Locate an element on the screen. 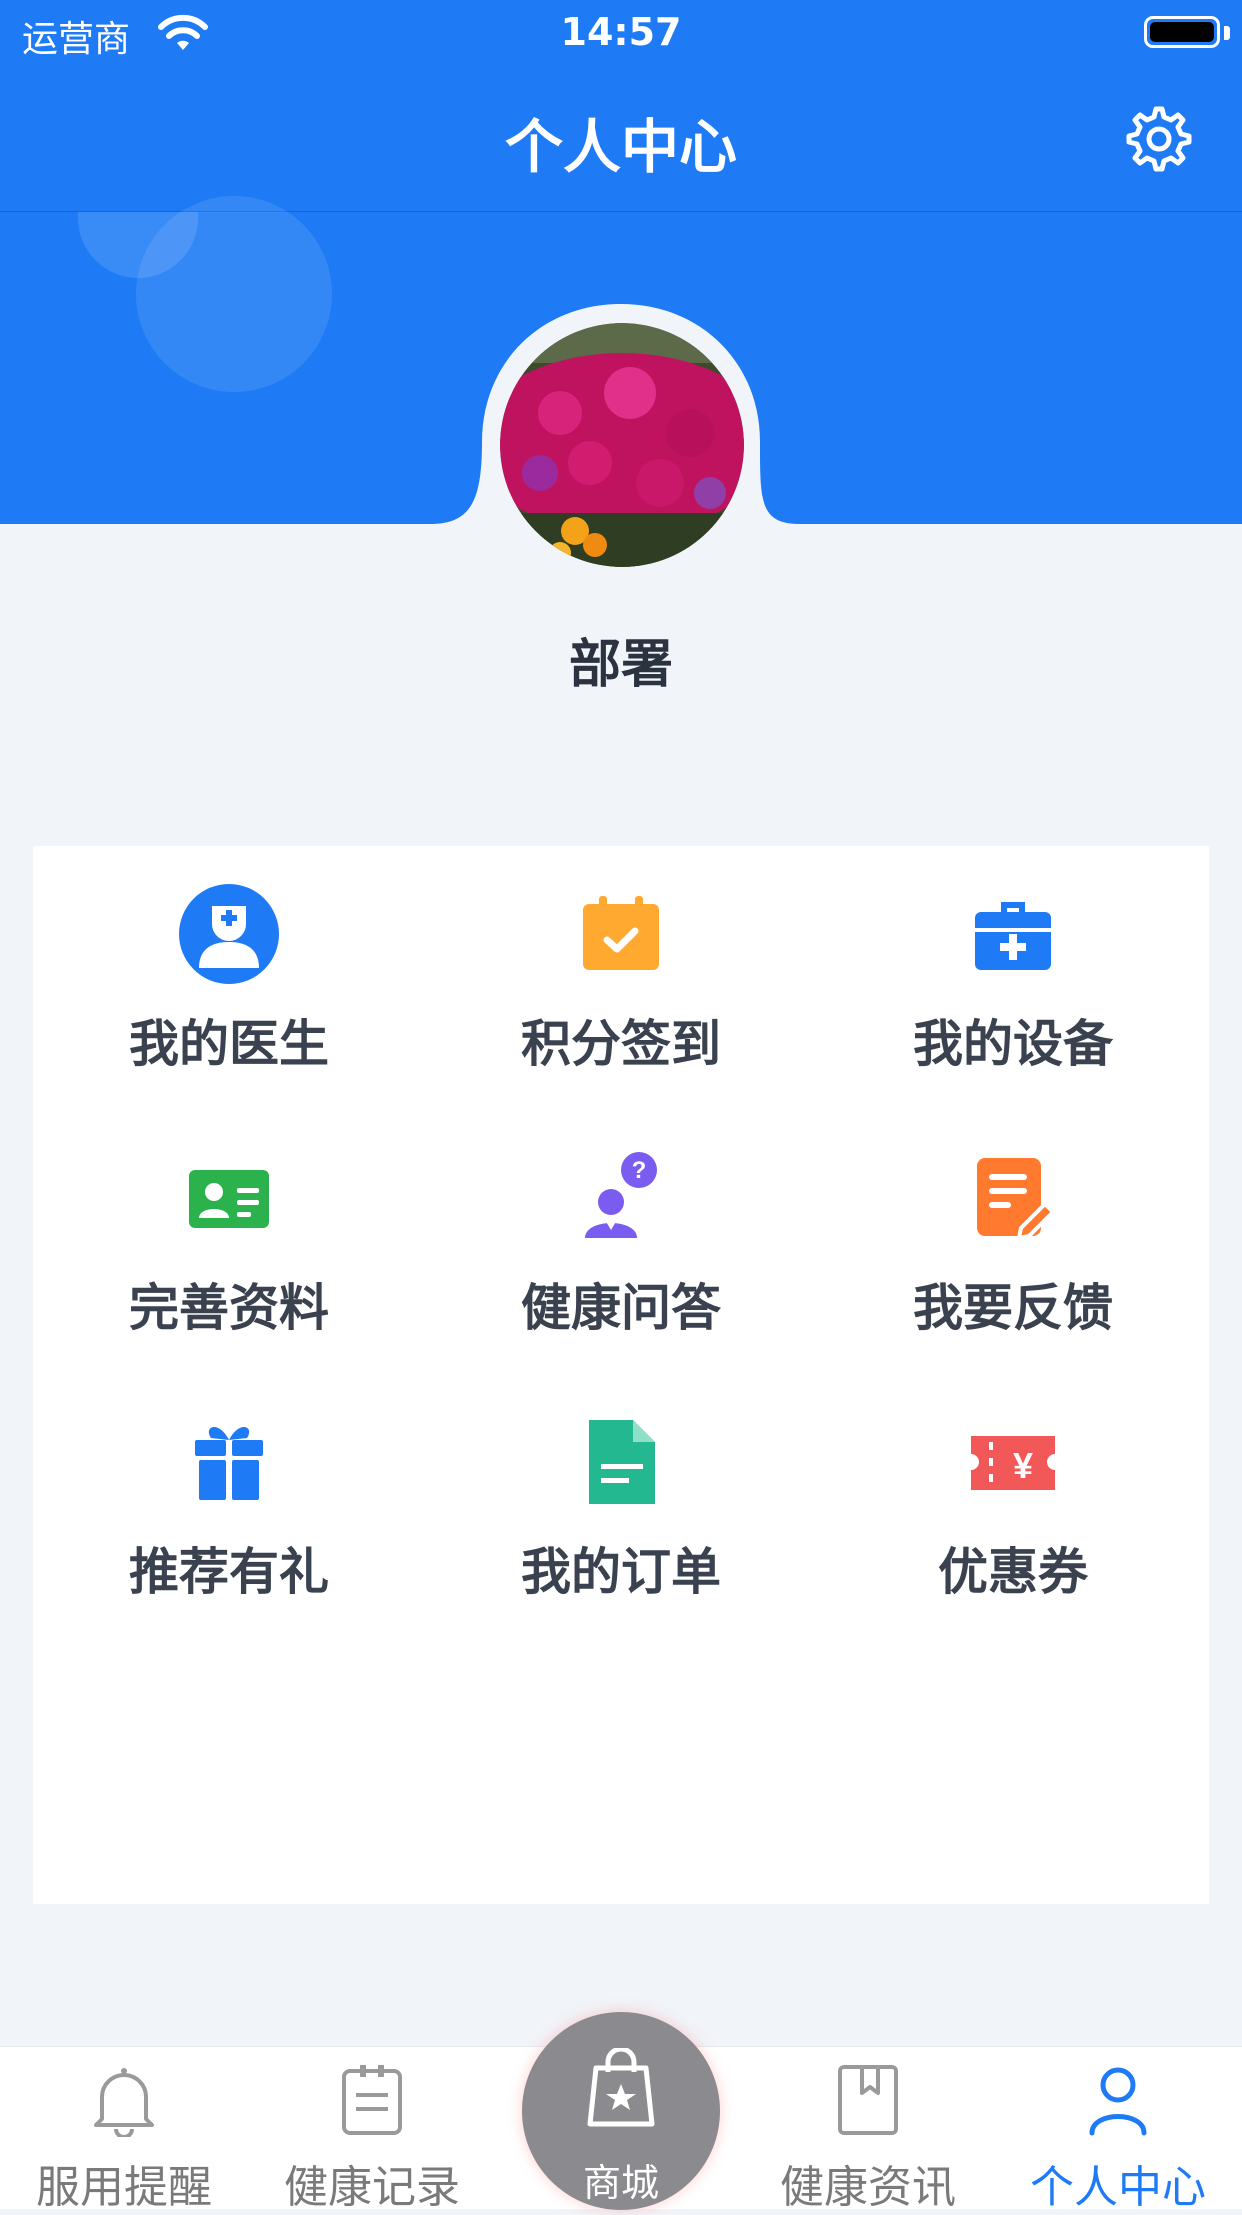  id-card-icon is located at coordinates (229, 1199).